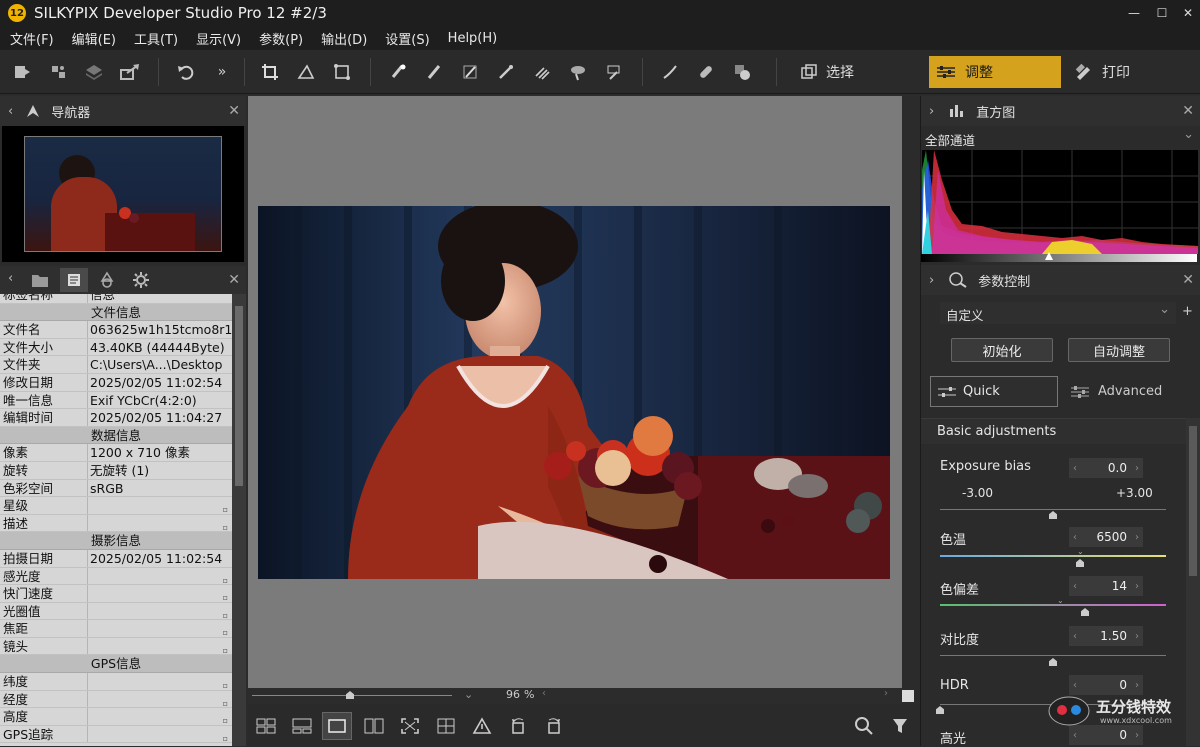 This screenshot has height=747, width=1200. What do you see at coordinates (10, 111) in the screenshot?
I see `collapse-chevron-icon: ‹` at bounding box center [10, 111].